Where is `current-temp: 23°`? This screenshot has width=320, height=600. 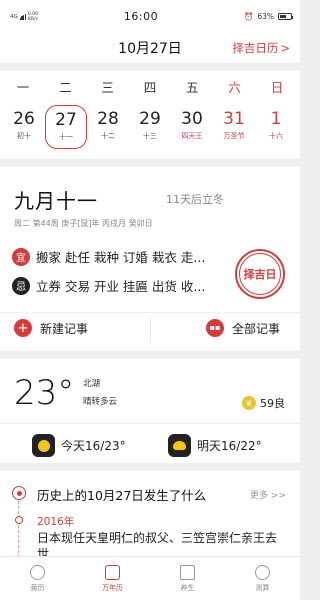
current-temp: 23° is located at coordinates (44, 393).